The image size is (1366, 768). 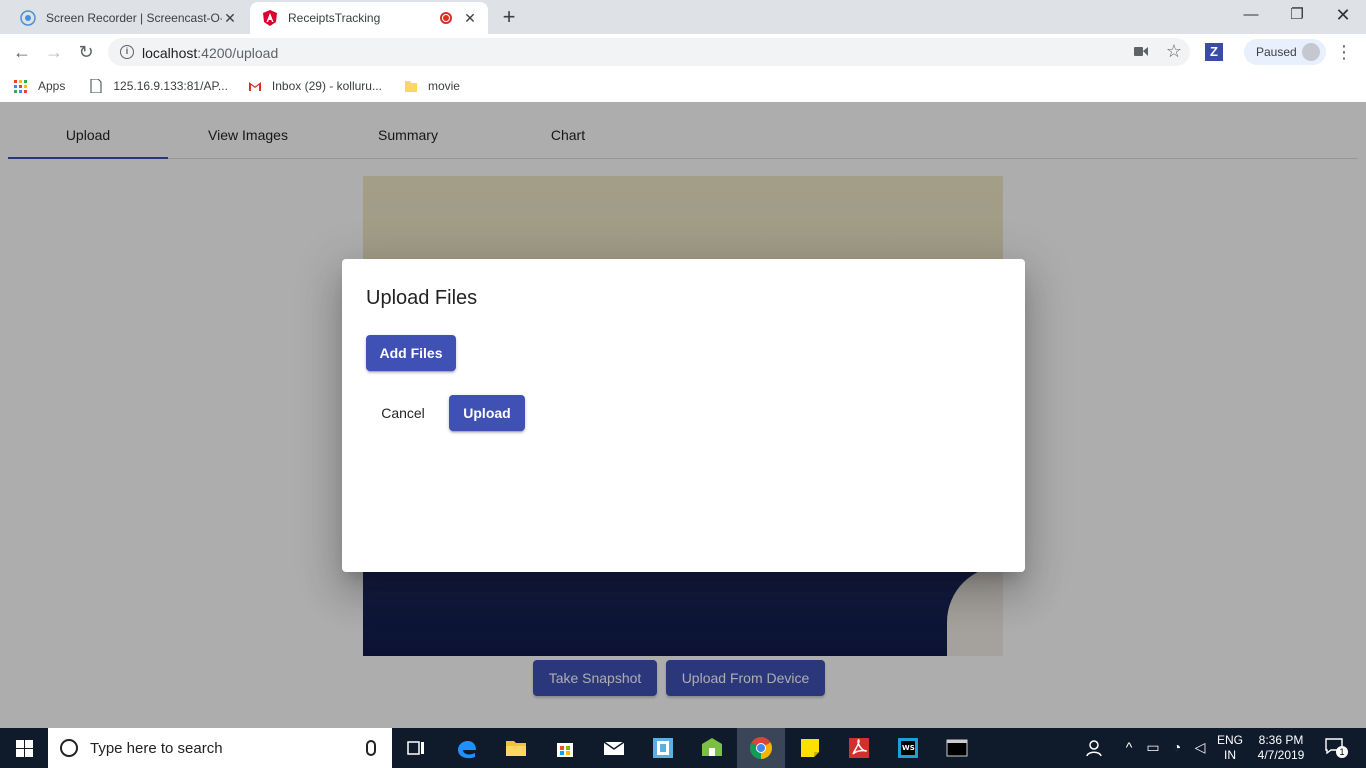 What do you see at coordinates (1281, 755) in the screenshot?
I see `clock-date: 4/7/2019` at bounding box center [1281, 755].